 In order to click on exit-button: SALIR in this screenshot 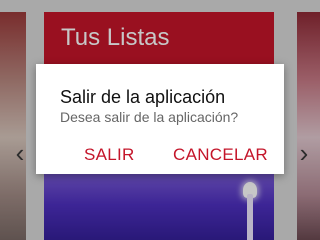, I will do `click(109, 155)`.